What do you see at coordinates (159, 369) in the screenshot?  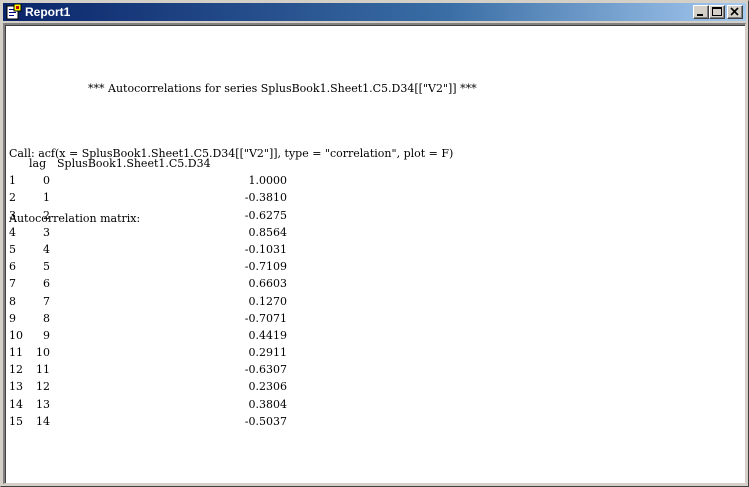 I see `table-row: 12 11 -0.6307` at bounding box center [159, 369].